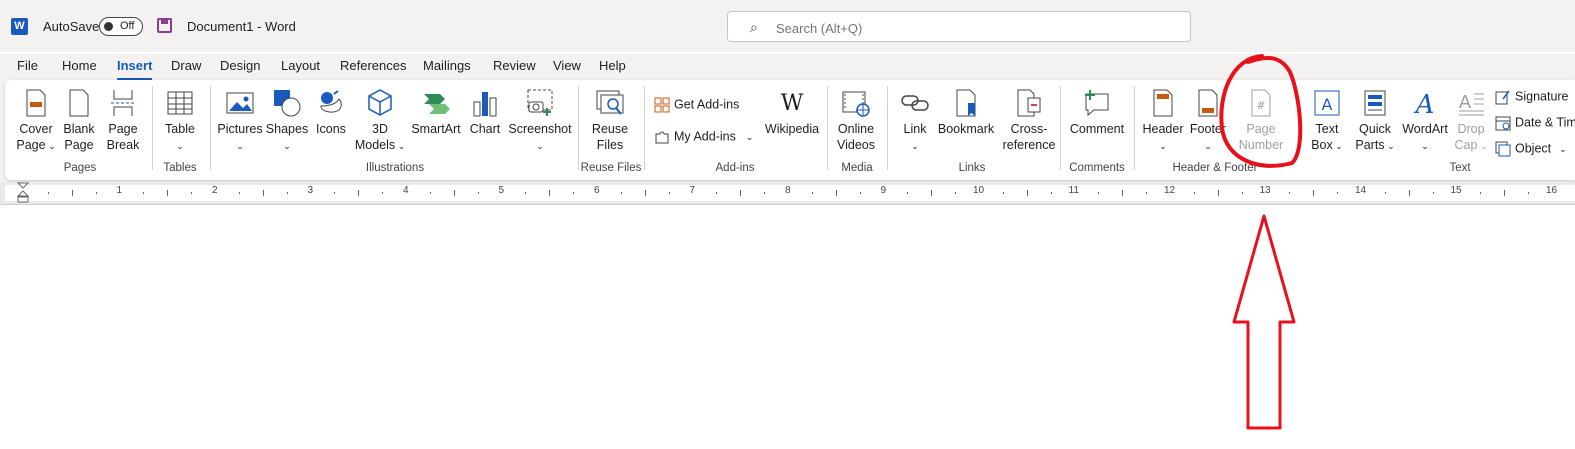 This screenshot has width=1575, height=449. I want to click on annotation-circle, so click(1261, 111).